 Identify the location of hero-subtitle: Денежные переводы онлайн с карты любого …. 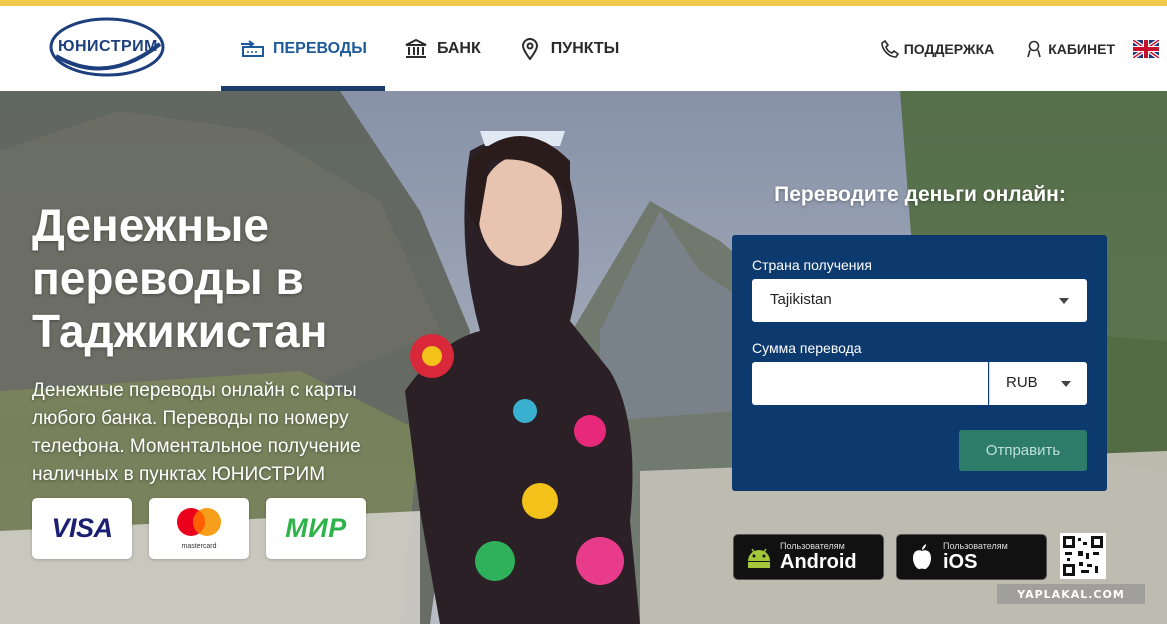
(196, 432).